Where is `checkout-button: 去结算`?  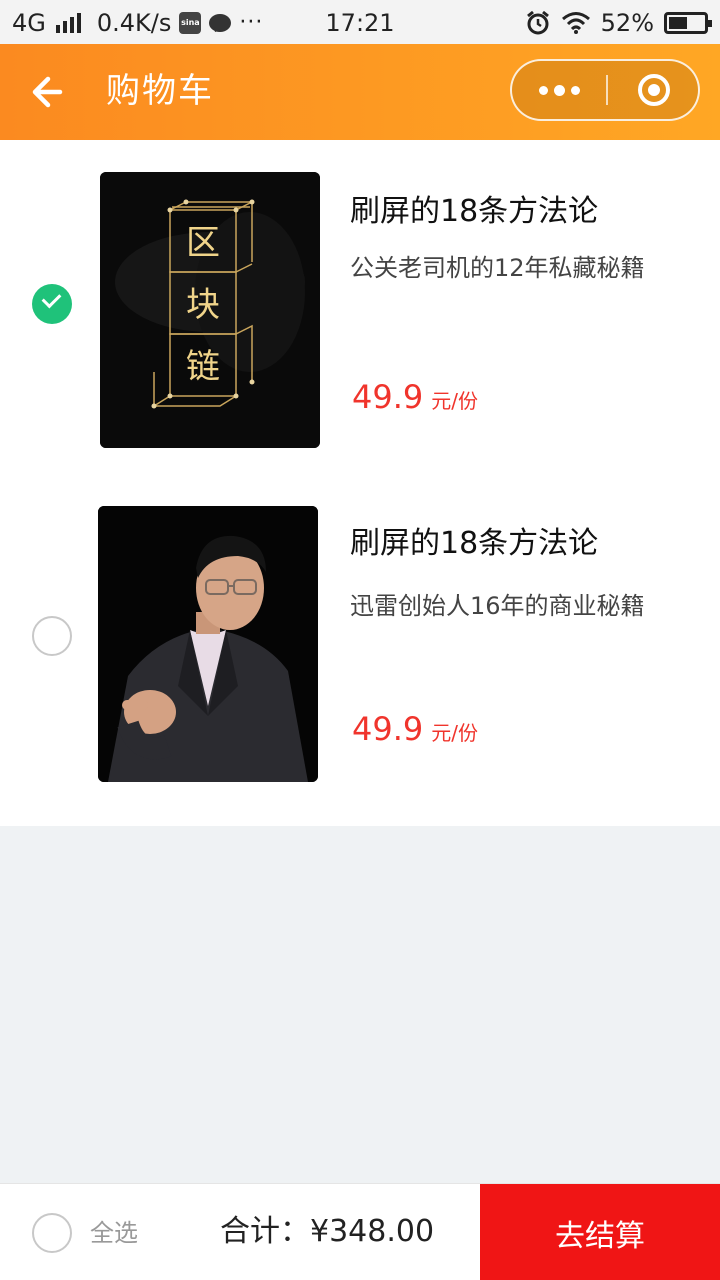 checkout-button: 去结算 is located at coordinates (600, 1232).